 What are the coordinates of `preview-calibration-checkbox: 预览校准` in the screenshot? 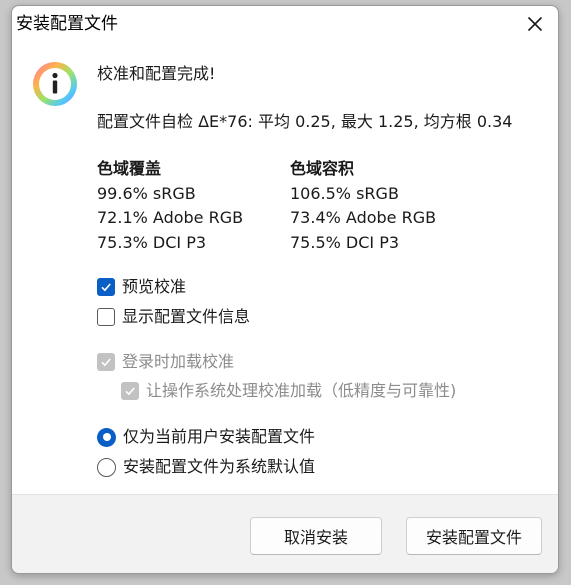 It's located at (141, 287).